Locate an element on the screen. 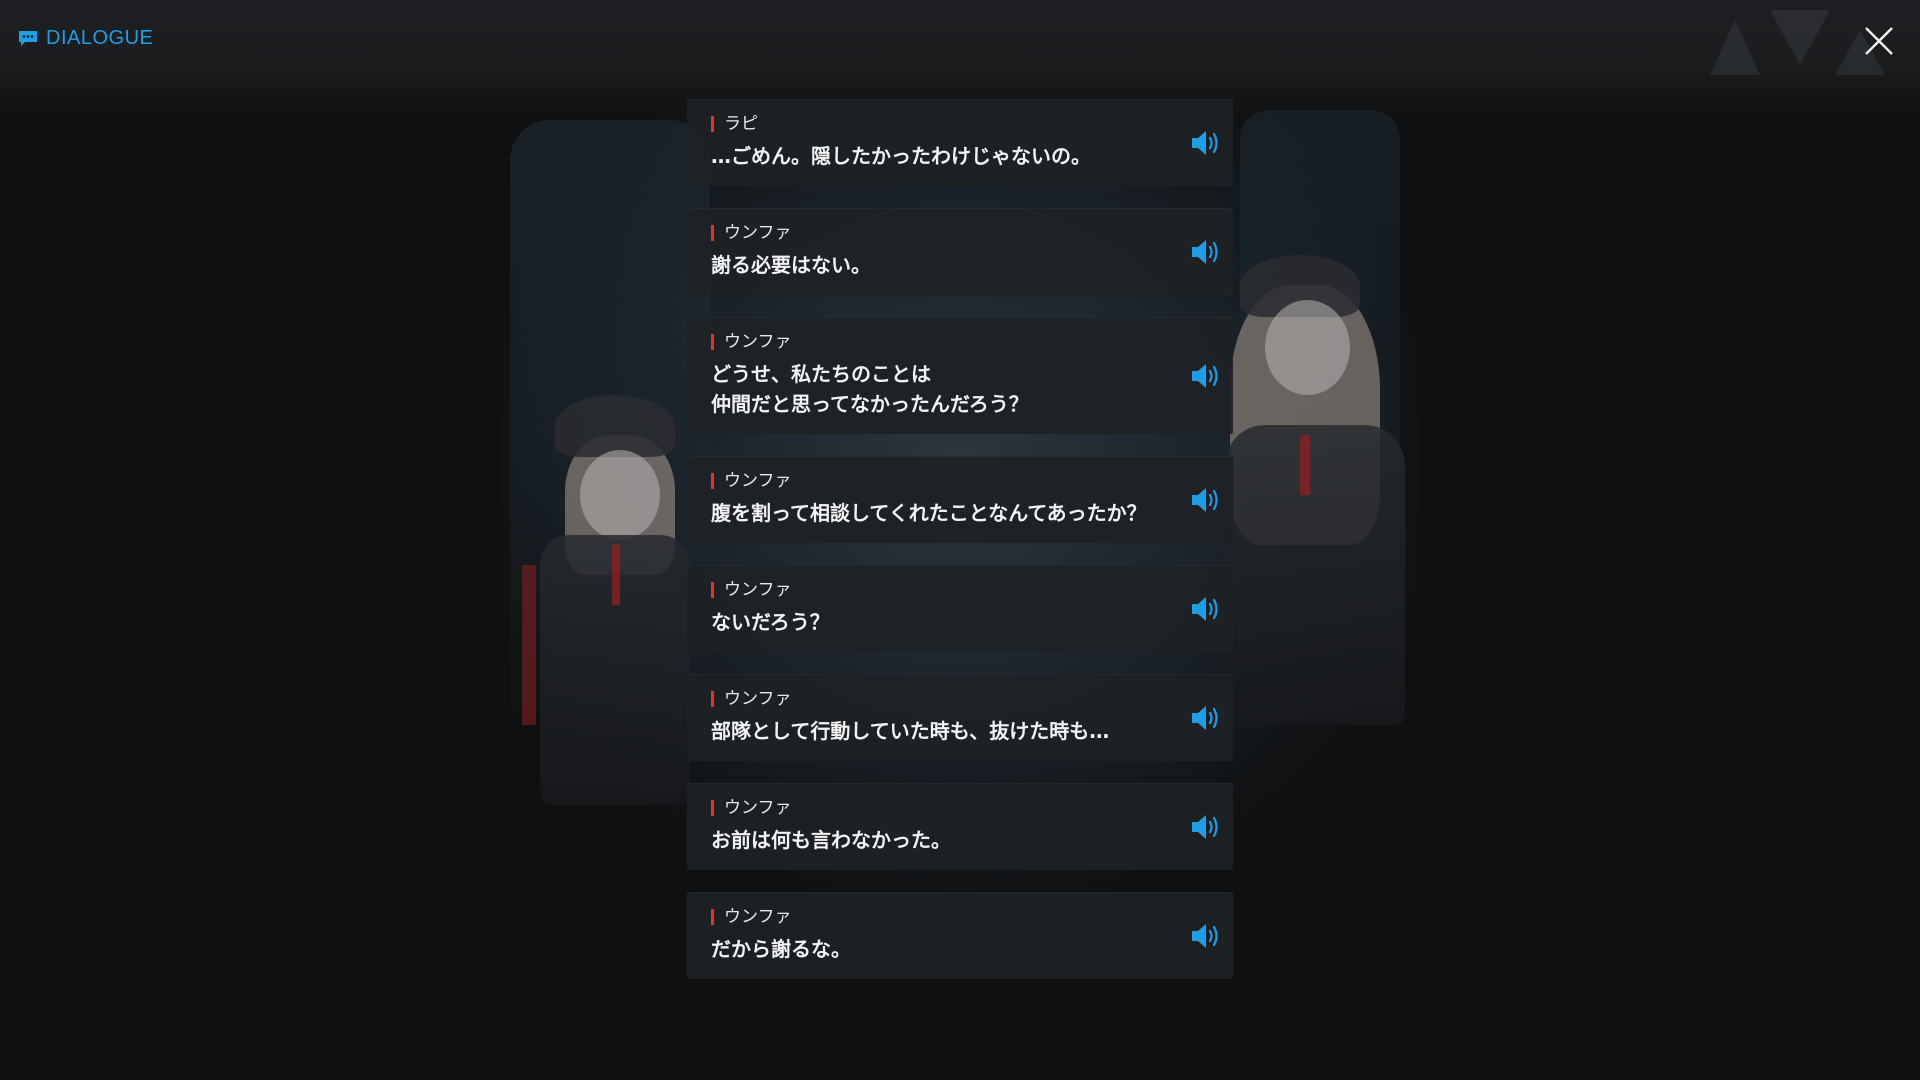 The image size is (1920, 1080). character-right is located at coordinates (1315, 515).